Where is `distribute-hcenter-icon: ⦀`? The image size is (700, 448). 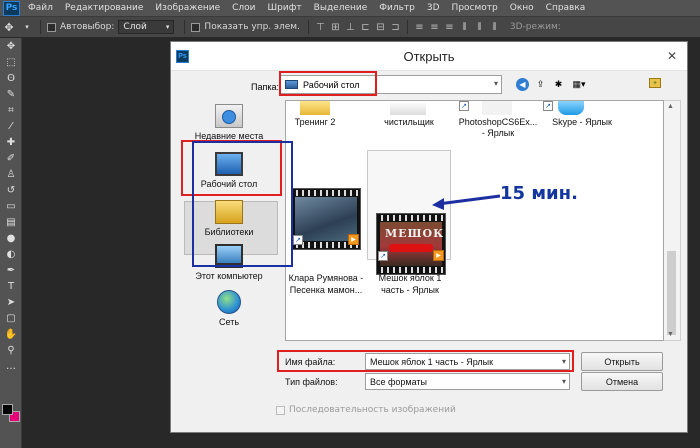
distribute-hcenter-icon: ⦀ is located at coordinates (479, 27).